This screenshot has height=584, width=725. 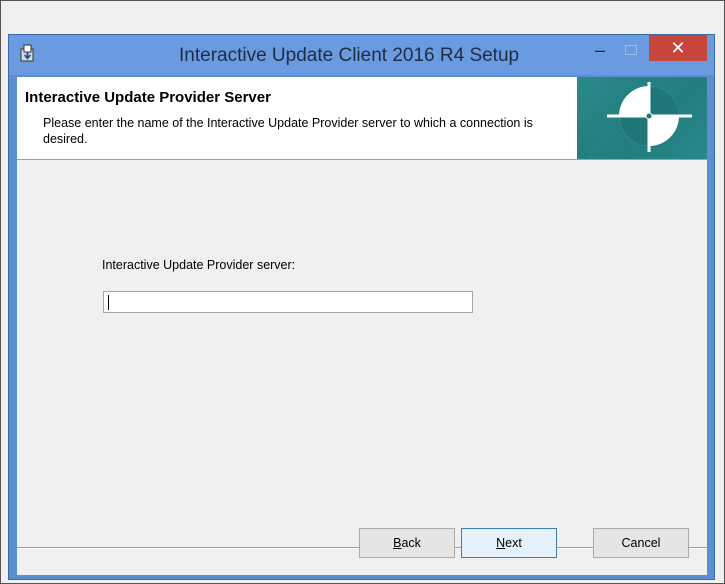 I want to click on next-button: Next, so click(x=509, y=543).